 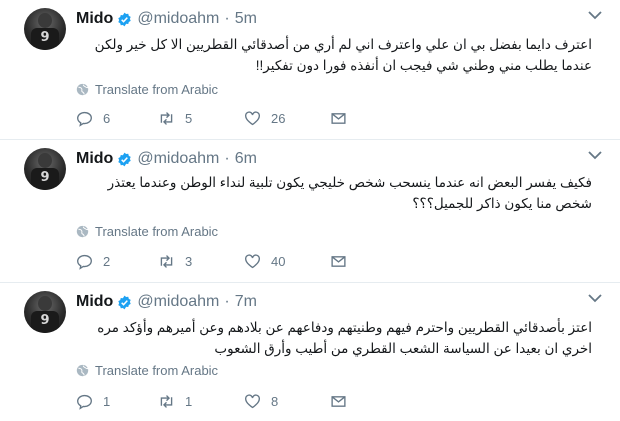 I want to click on tweet-header: Mido @midoahm · 5m, so click(x=166, y=19).